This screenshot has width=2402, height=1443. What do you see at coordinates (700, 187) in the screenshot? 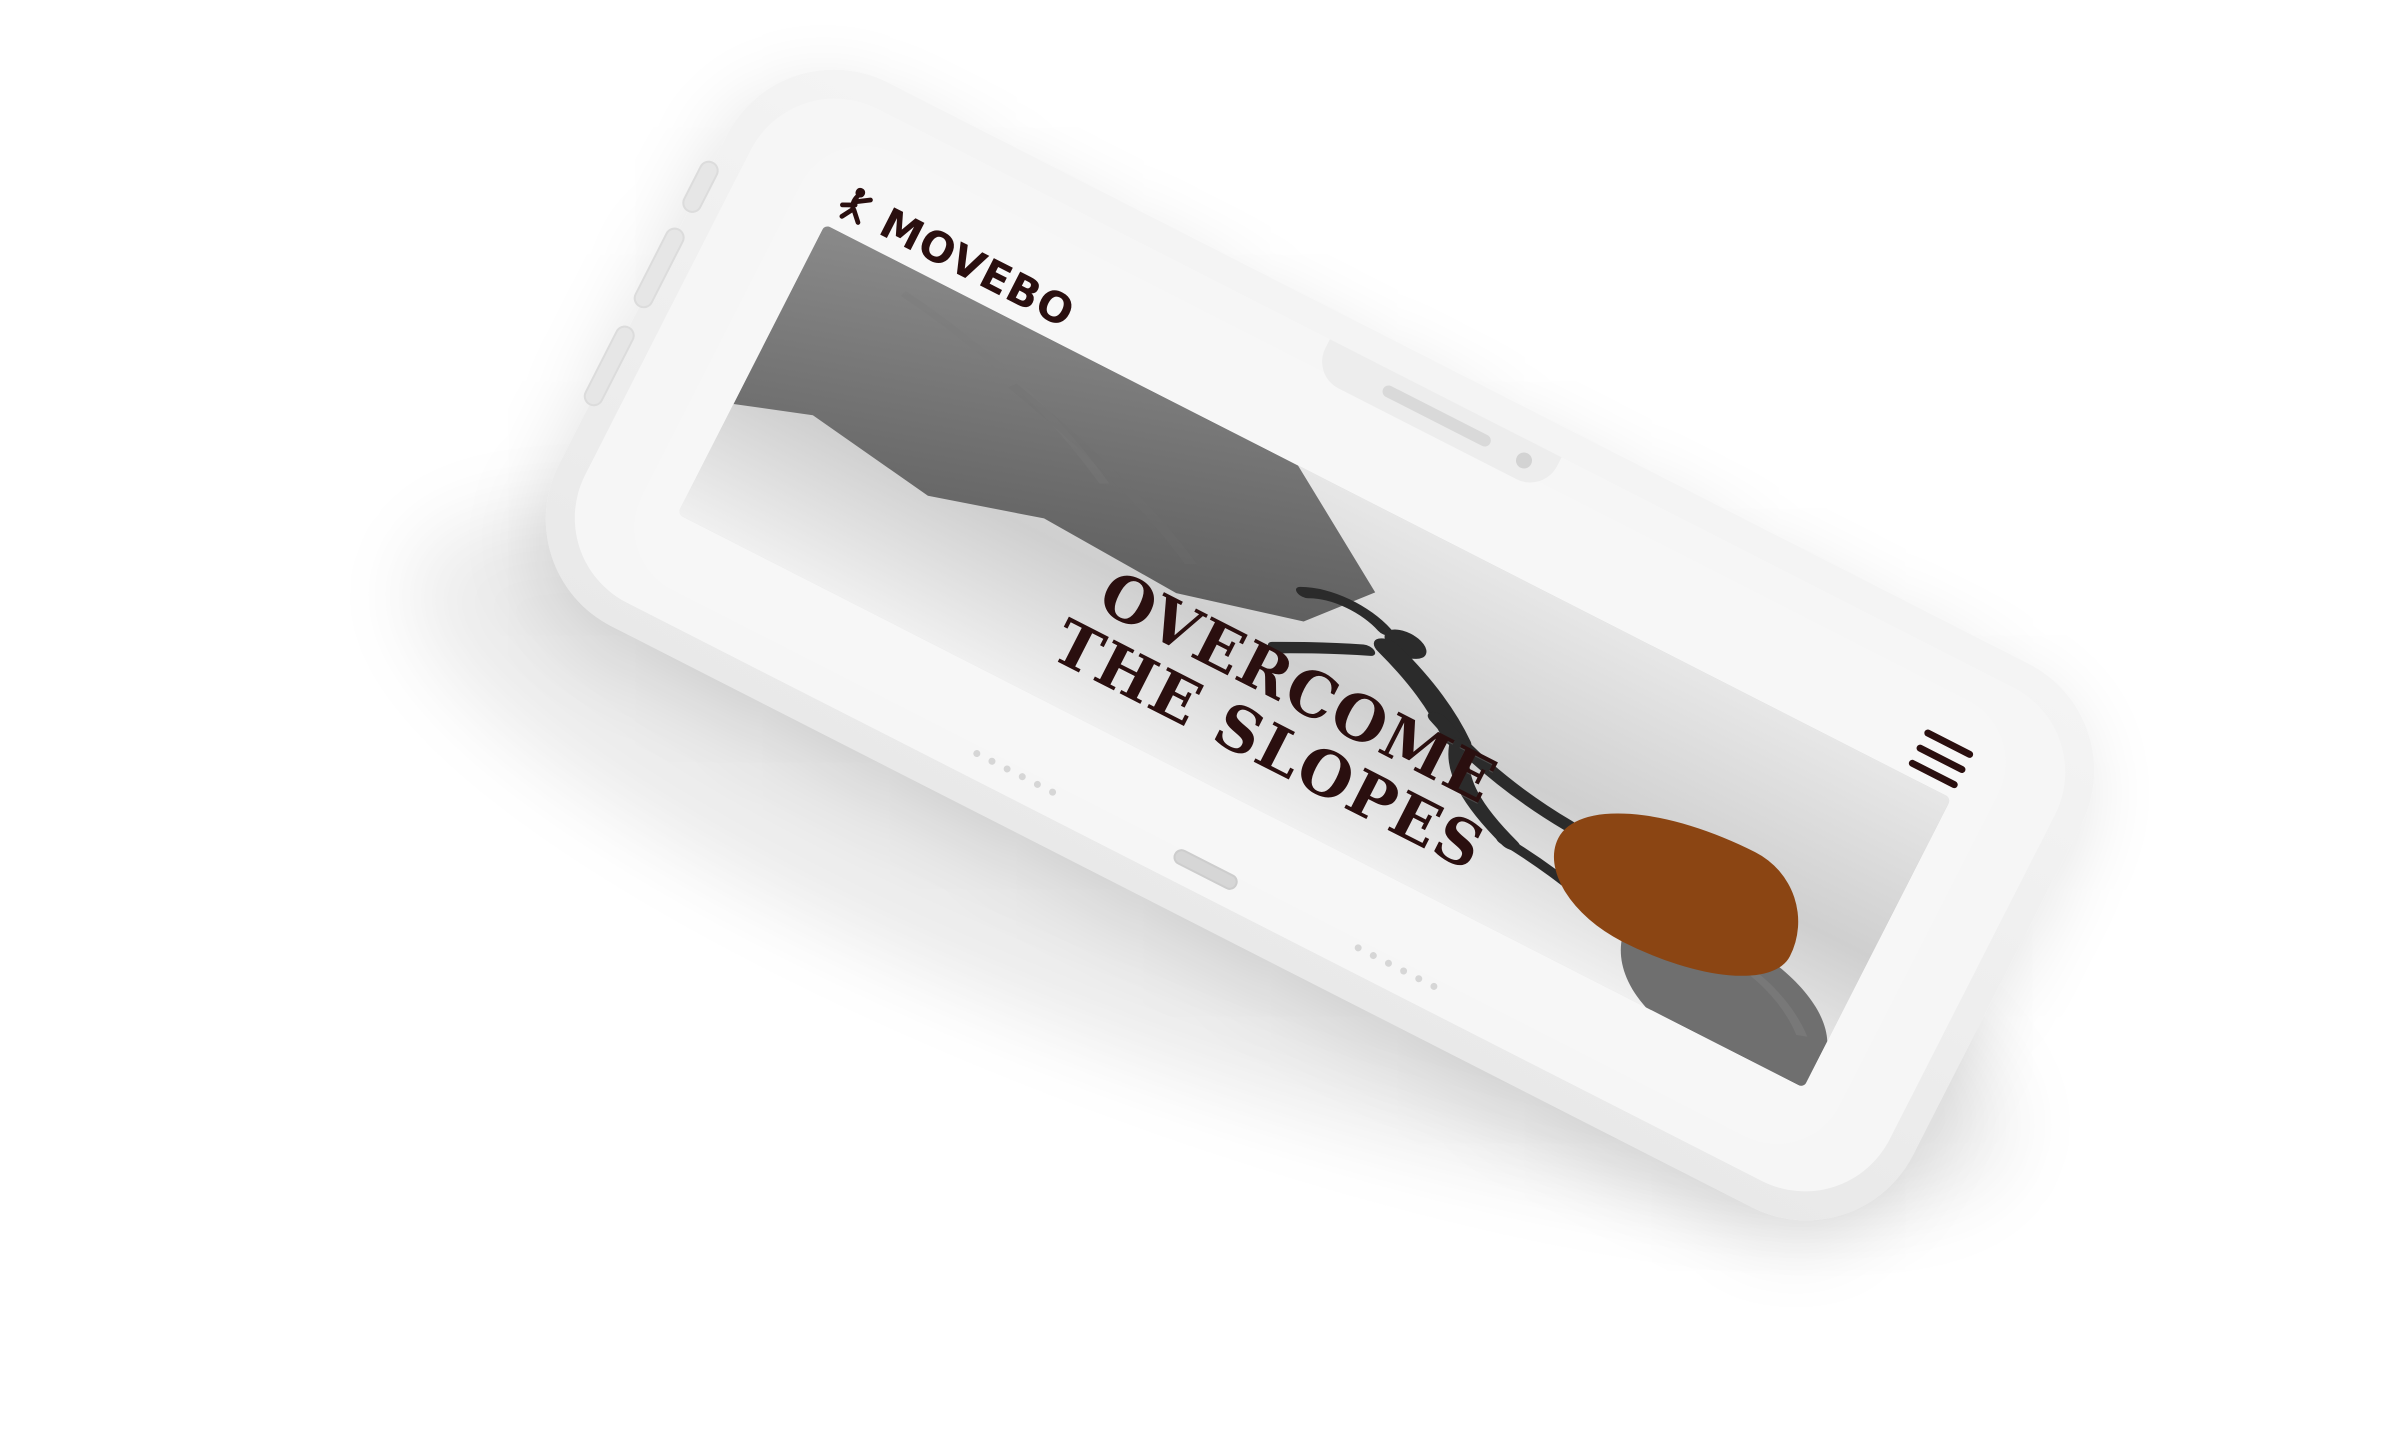
I see `side-button-mute` at bounding box center [700, 187].